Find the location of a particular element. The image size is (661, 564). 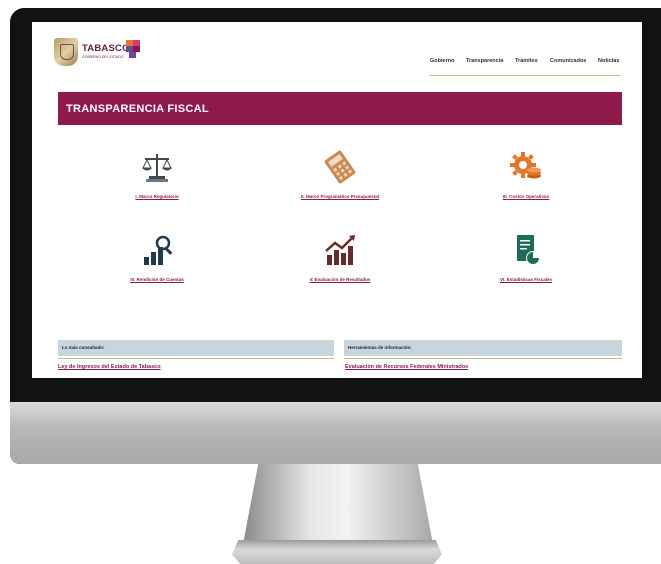

panel-most-viewed-header: Lo más consultado: is located at coordinates (196, 348).